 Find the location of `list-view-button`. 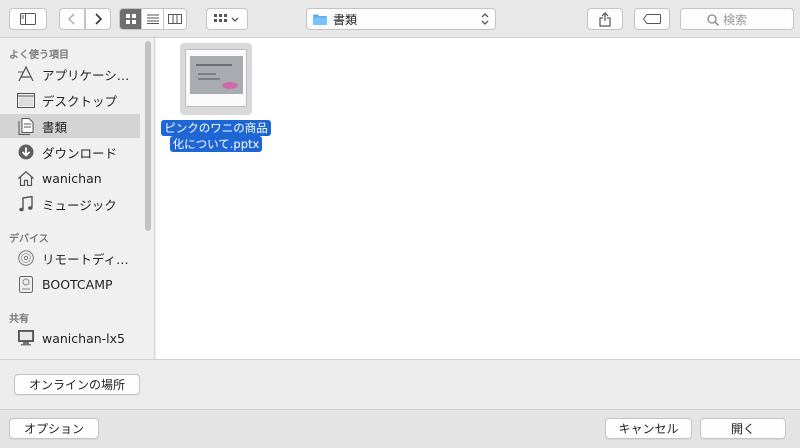

list-view-button is located at coordinates (153, 19).